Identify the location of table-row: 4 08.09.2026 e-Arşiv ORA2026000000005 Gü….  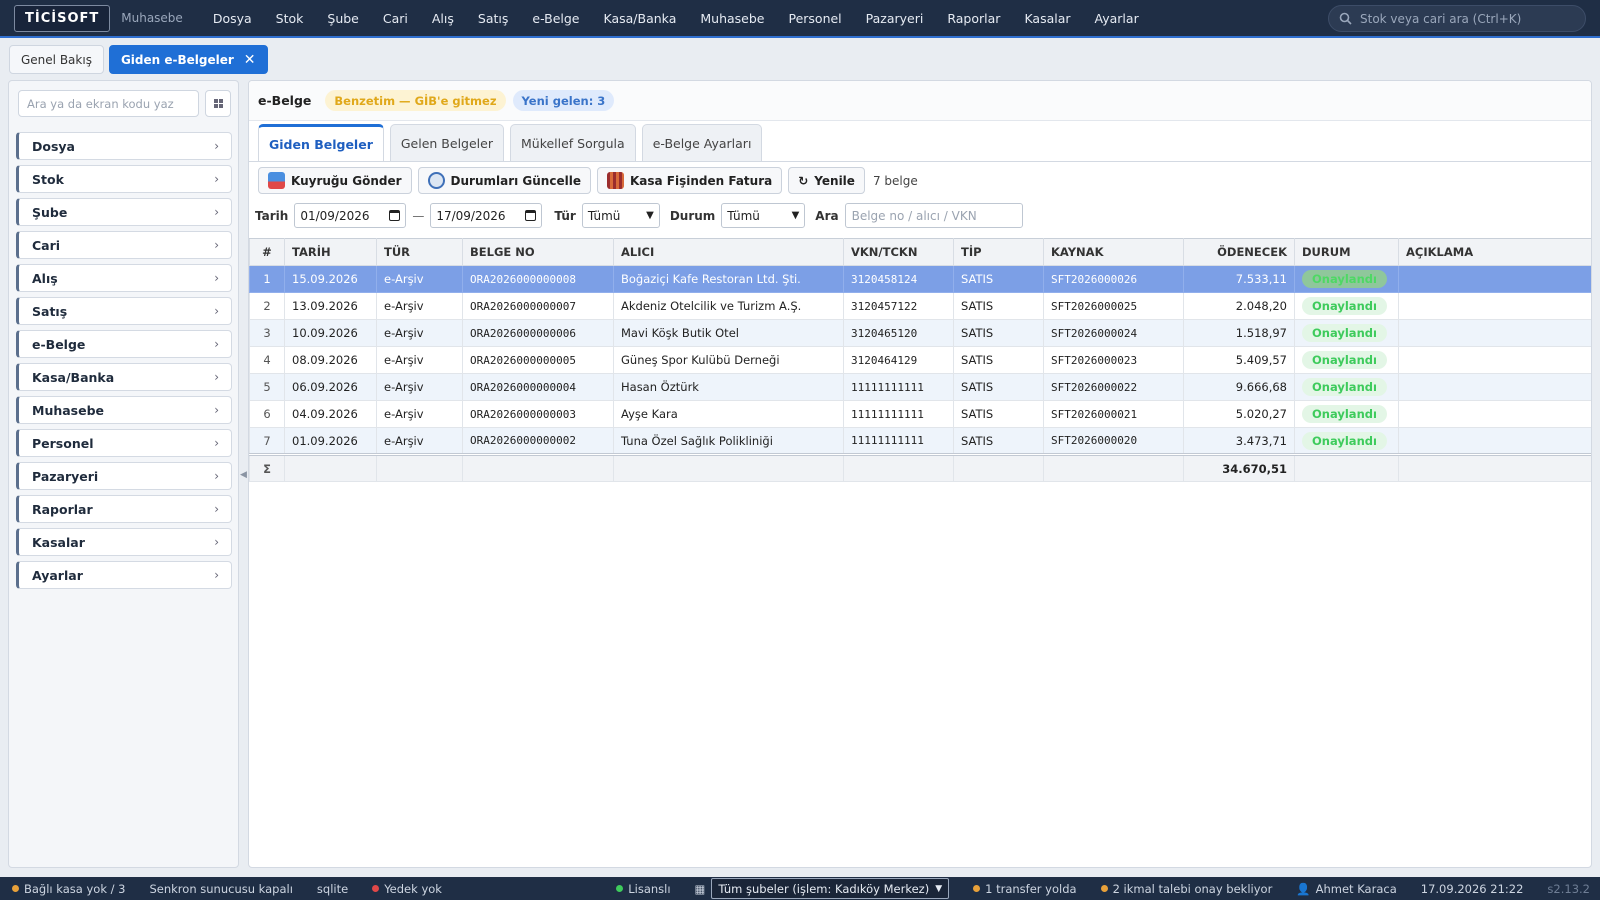
(920, 360).